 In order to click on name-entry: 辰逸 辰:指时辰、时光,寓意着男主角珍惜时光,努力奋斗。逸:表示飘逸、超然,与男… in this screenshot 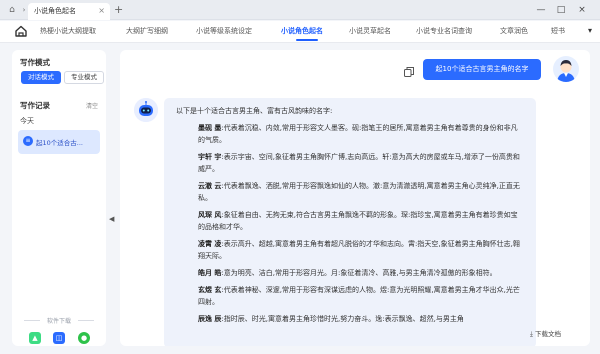, I will do `click(331, 319)`.